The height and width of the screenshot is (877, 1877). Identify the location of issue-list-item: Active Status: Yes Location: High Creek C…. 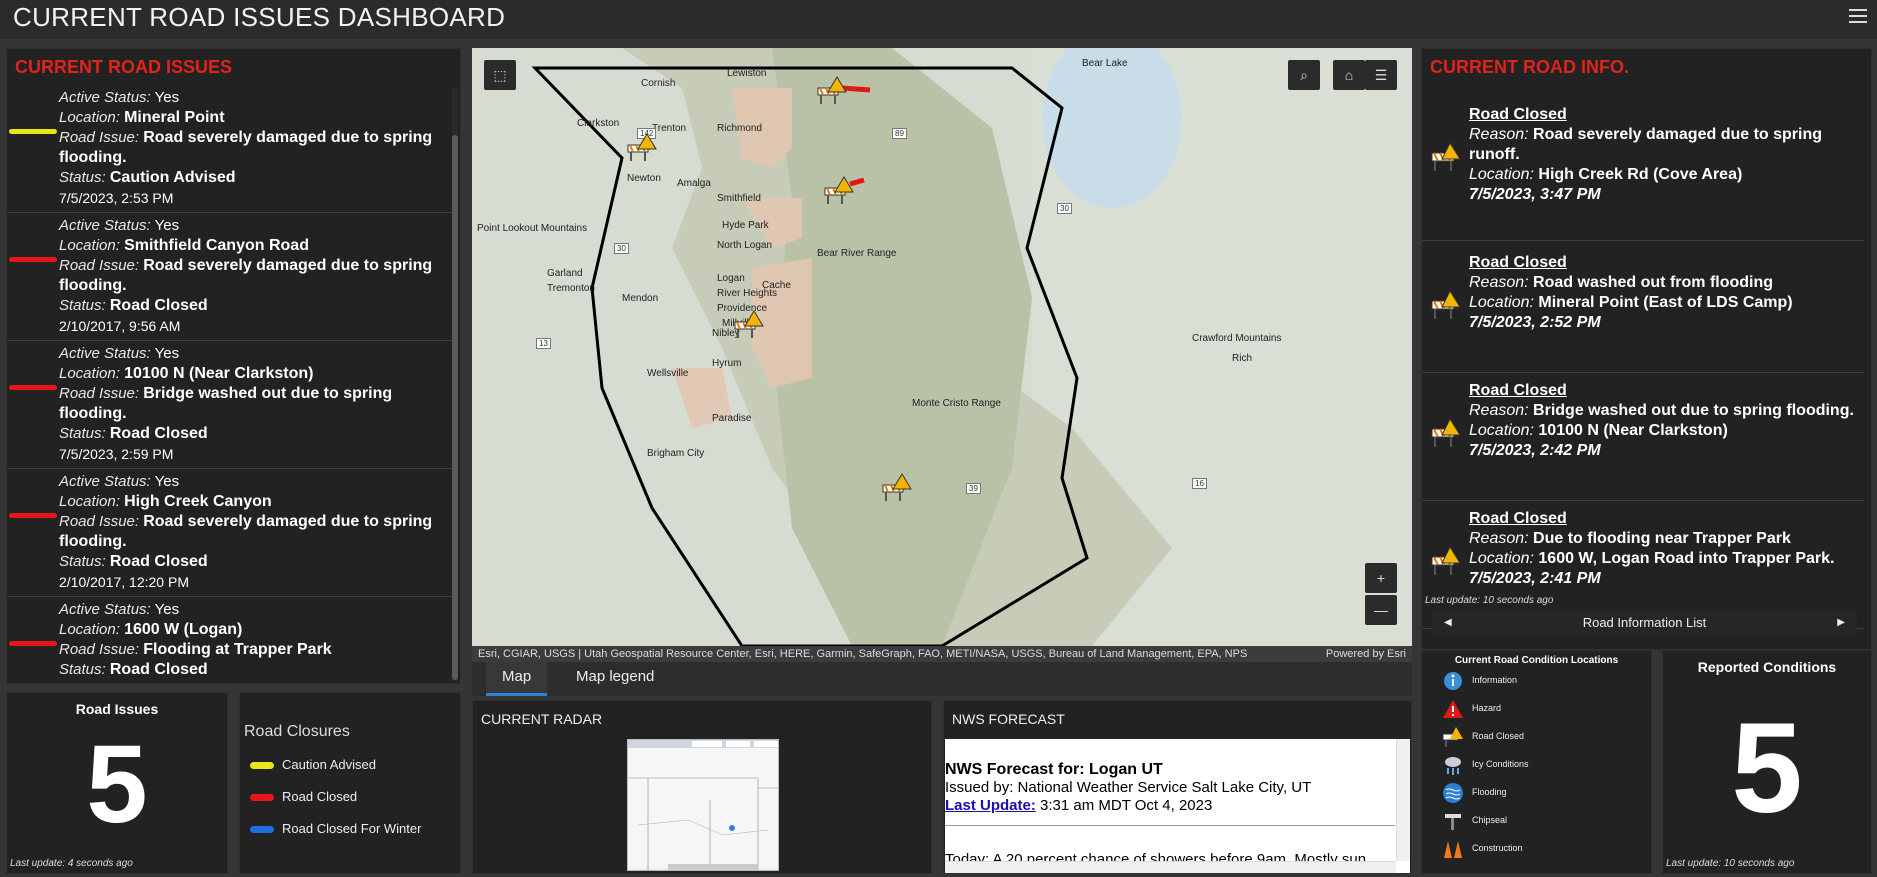
(230, 533).